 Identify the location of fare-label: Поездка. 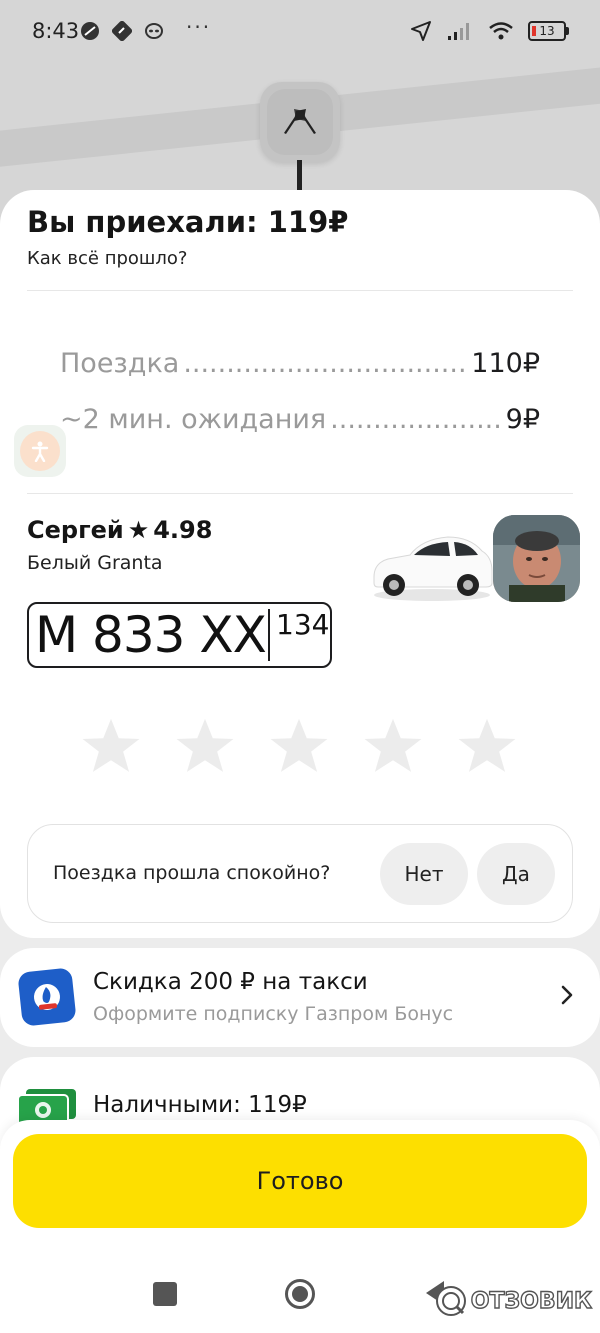
(120, 363).